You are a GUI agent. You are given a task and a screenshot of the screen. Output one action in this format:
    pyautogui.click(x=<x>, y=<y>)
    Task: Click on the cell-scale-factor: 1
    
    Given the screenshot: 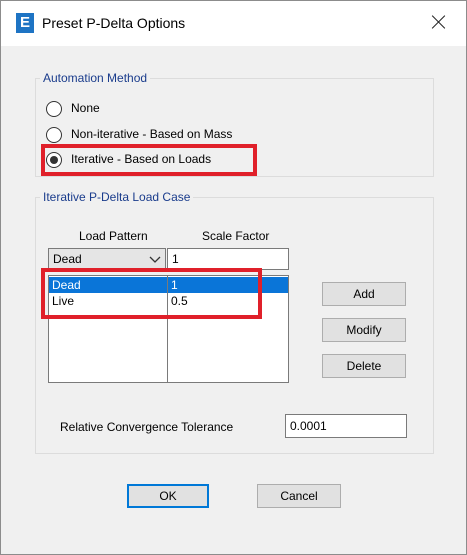 What is the action you would take?
    pyautogui.click(x=174, y=285)
    